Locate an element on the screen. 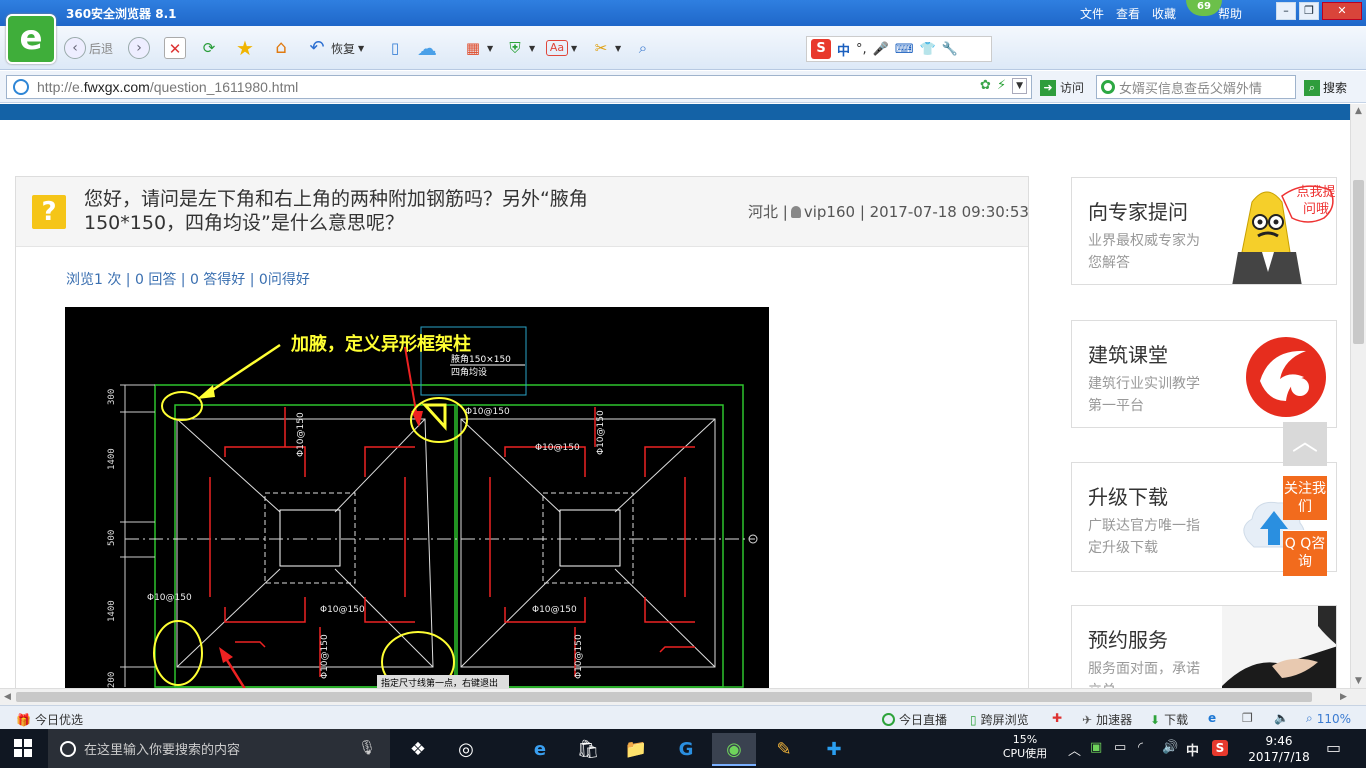 The image size is (1366, 768). scroll-down-icon: ▼ is located at coordinates (1358, 681).